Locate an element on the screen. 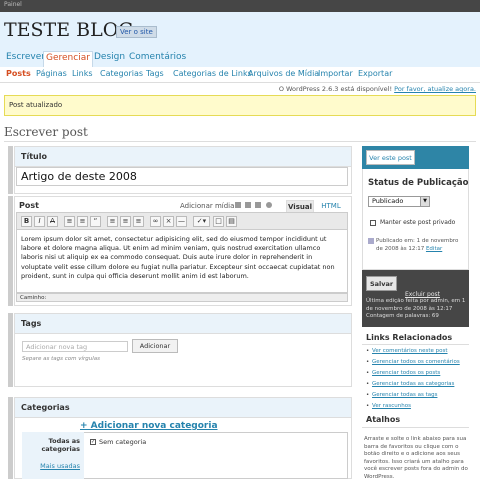  subnav-exportar: Exportar is located at coordinates (375, 73).